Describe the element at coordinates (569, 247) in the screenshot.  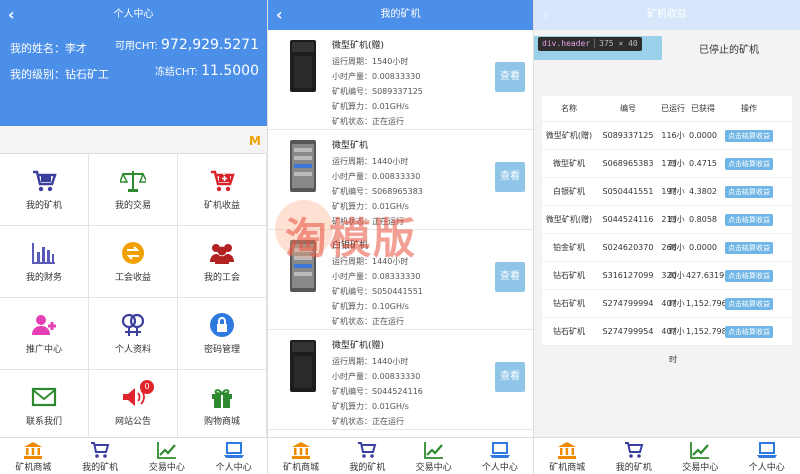
I see `cell-name: 铂金矿机` at that location.